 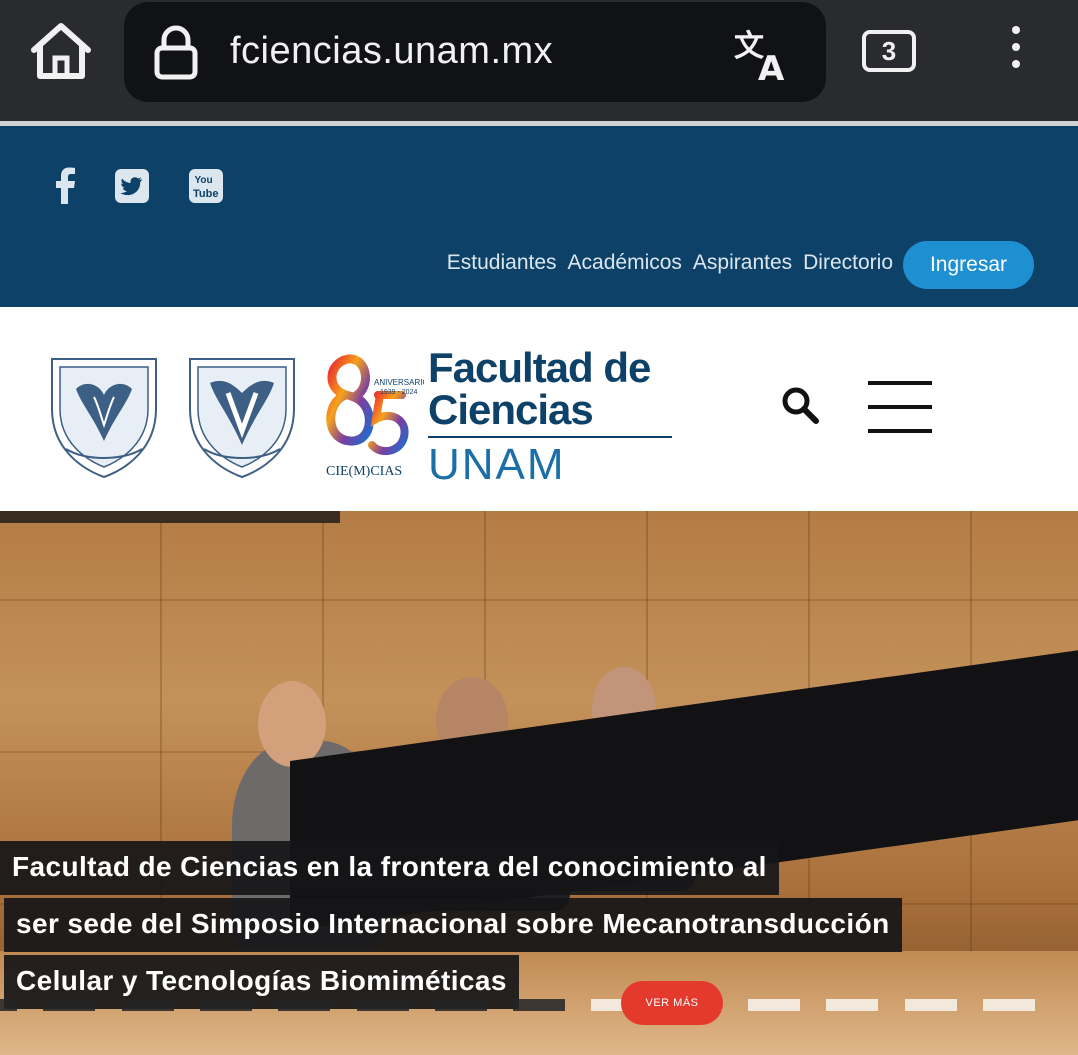 I want to click on title-divider, so click(x=550, y=437).